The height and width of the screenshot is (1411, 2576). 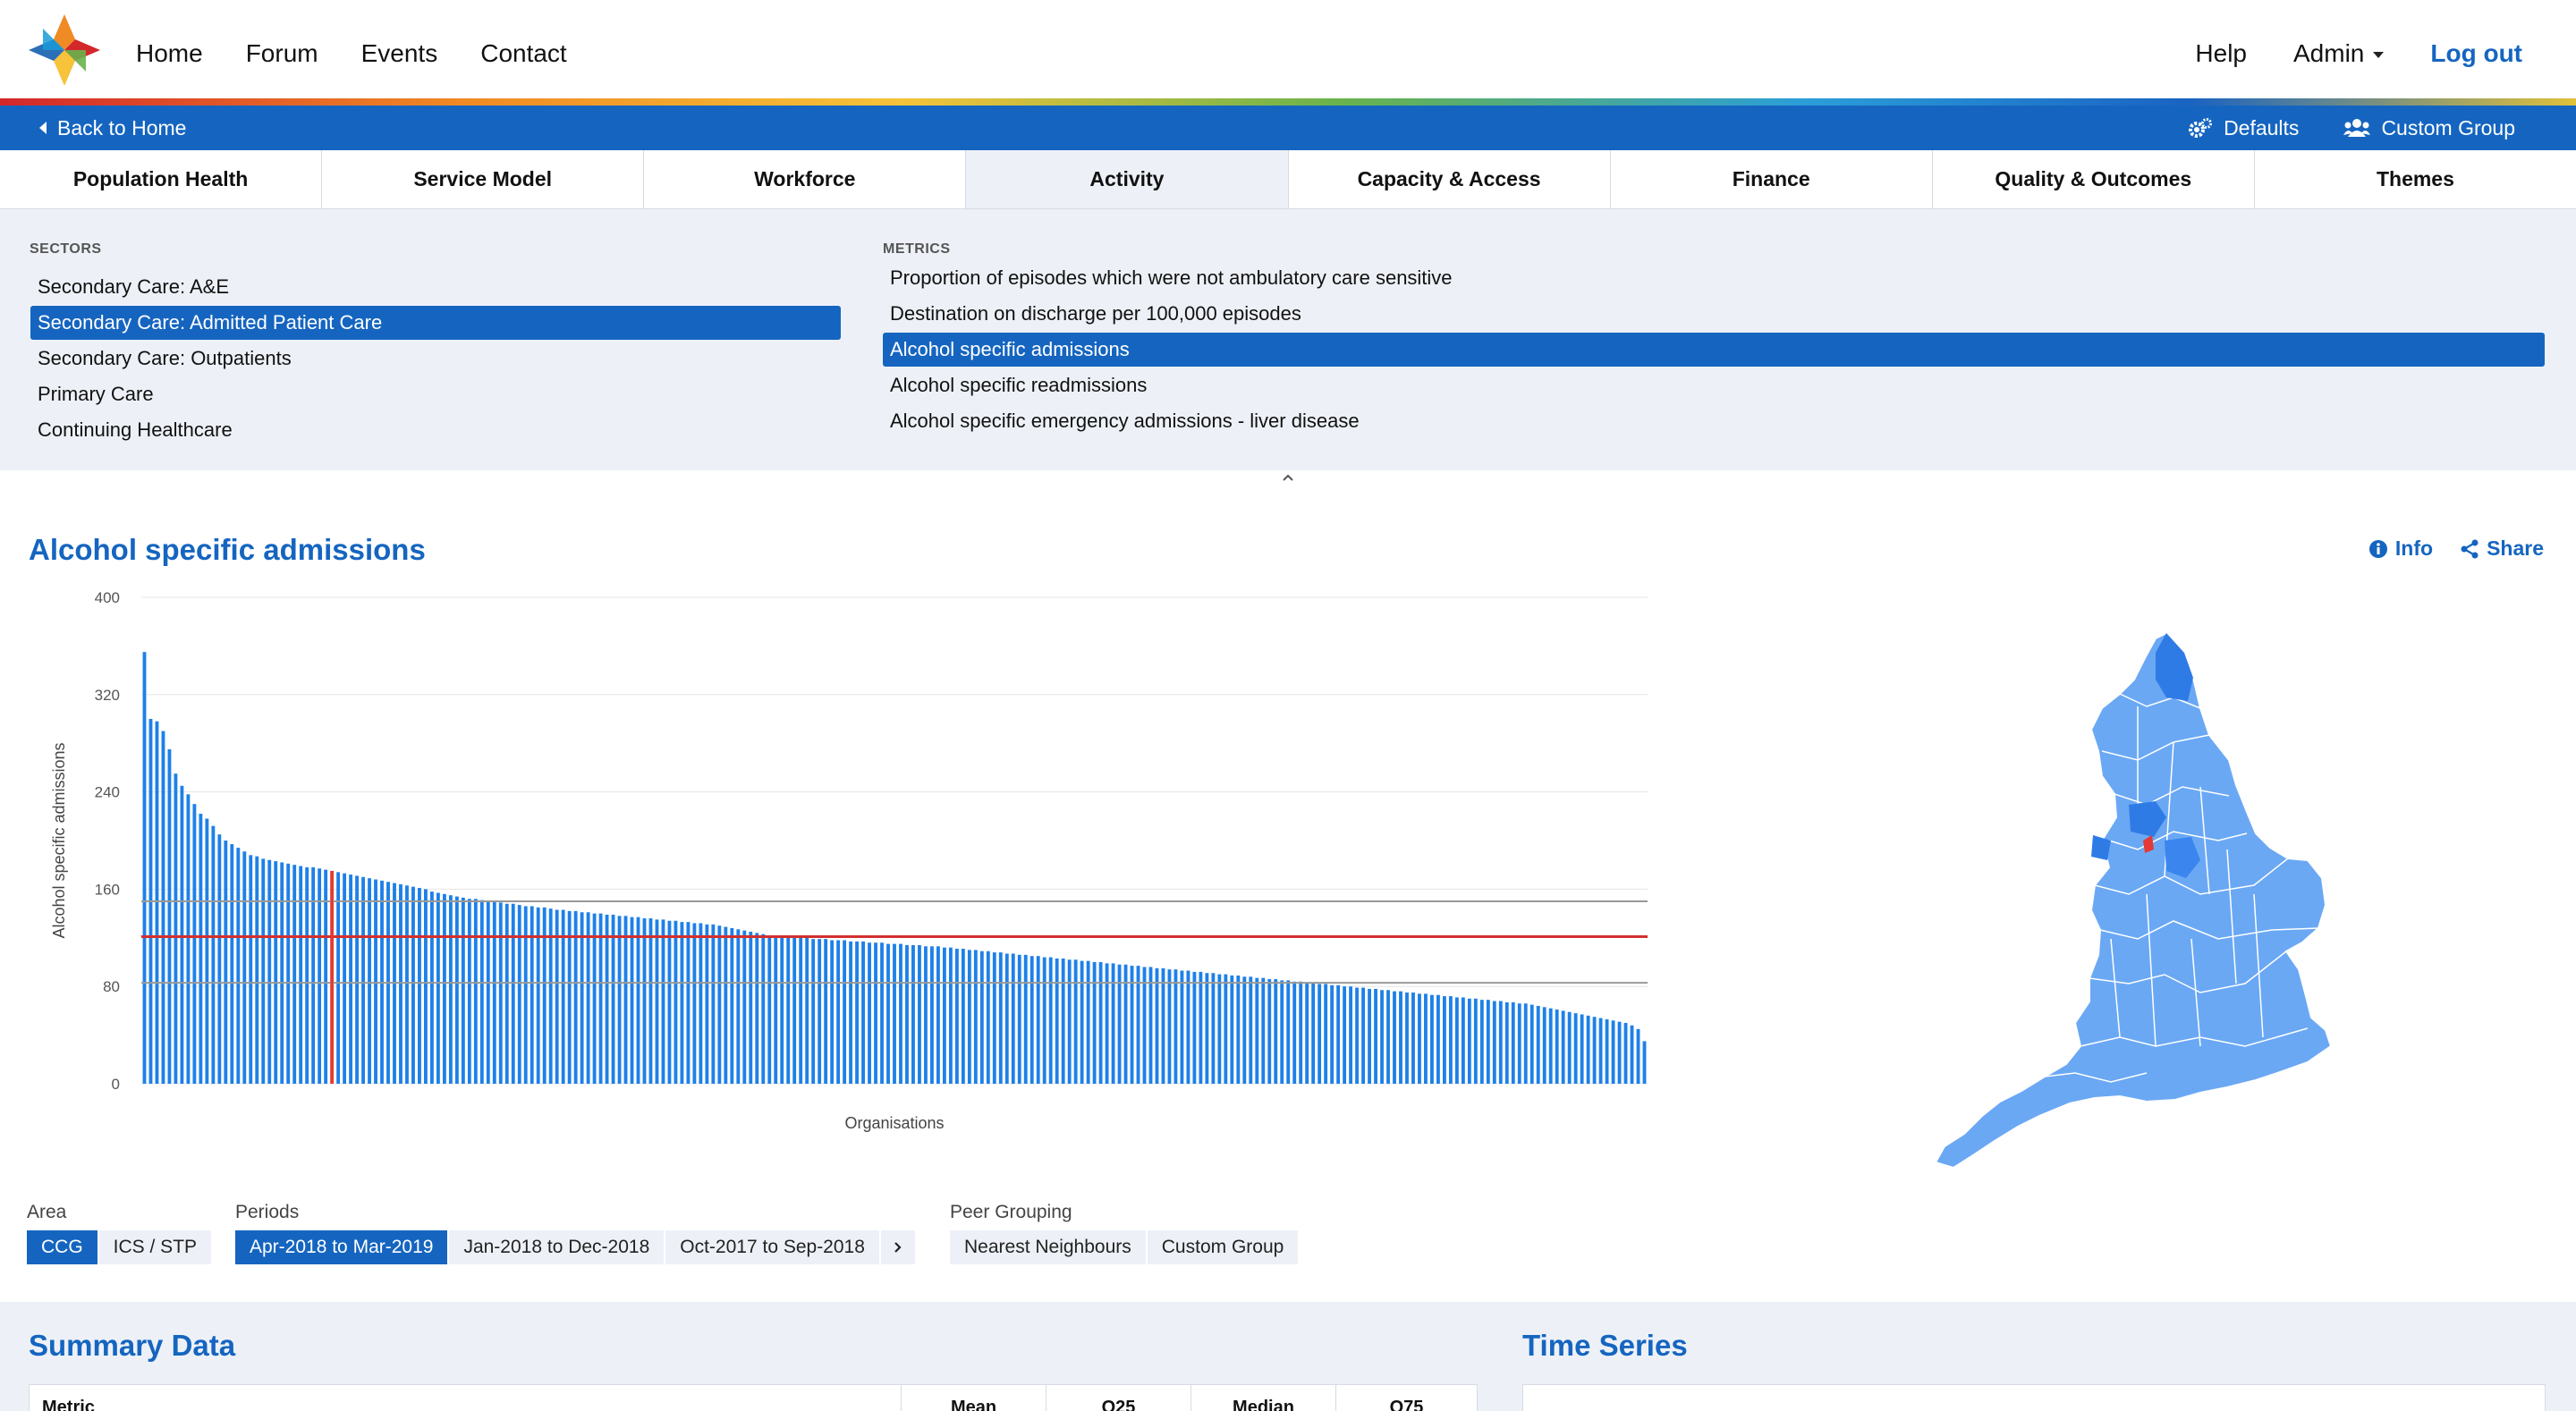 I want to click on period-button-selected: Apr-2018 to Mar-2019, so click(x=341, y=1247).